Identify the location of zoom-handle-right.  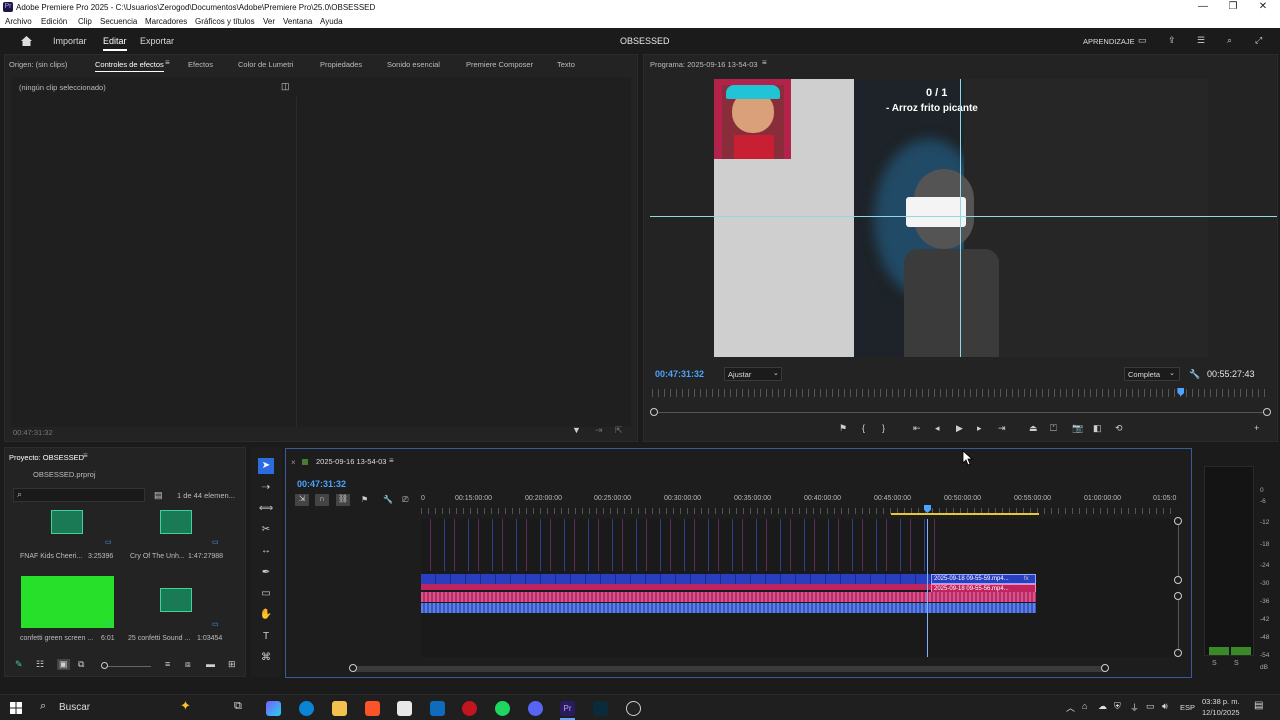
(1267, 412).